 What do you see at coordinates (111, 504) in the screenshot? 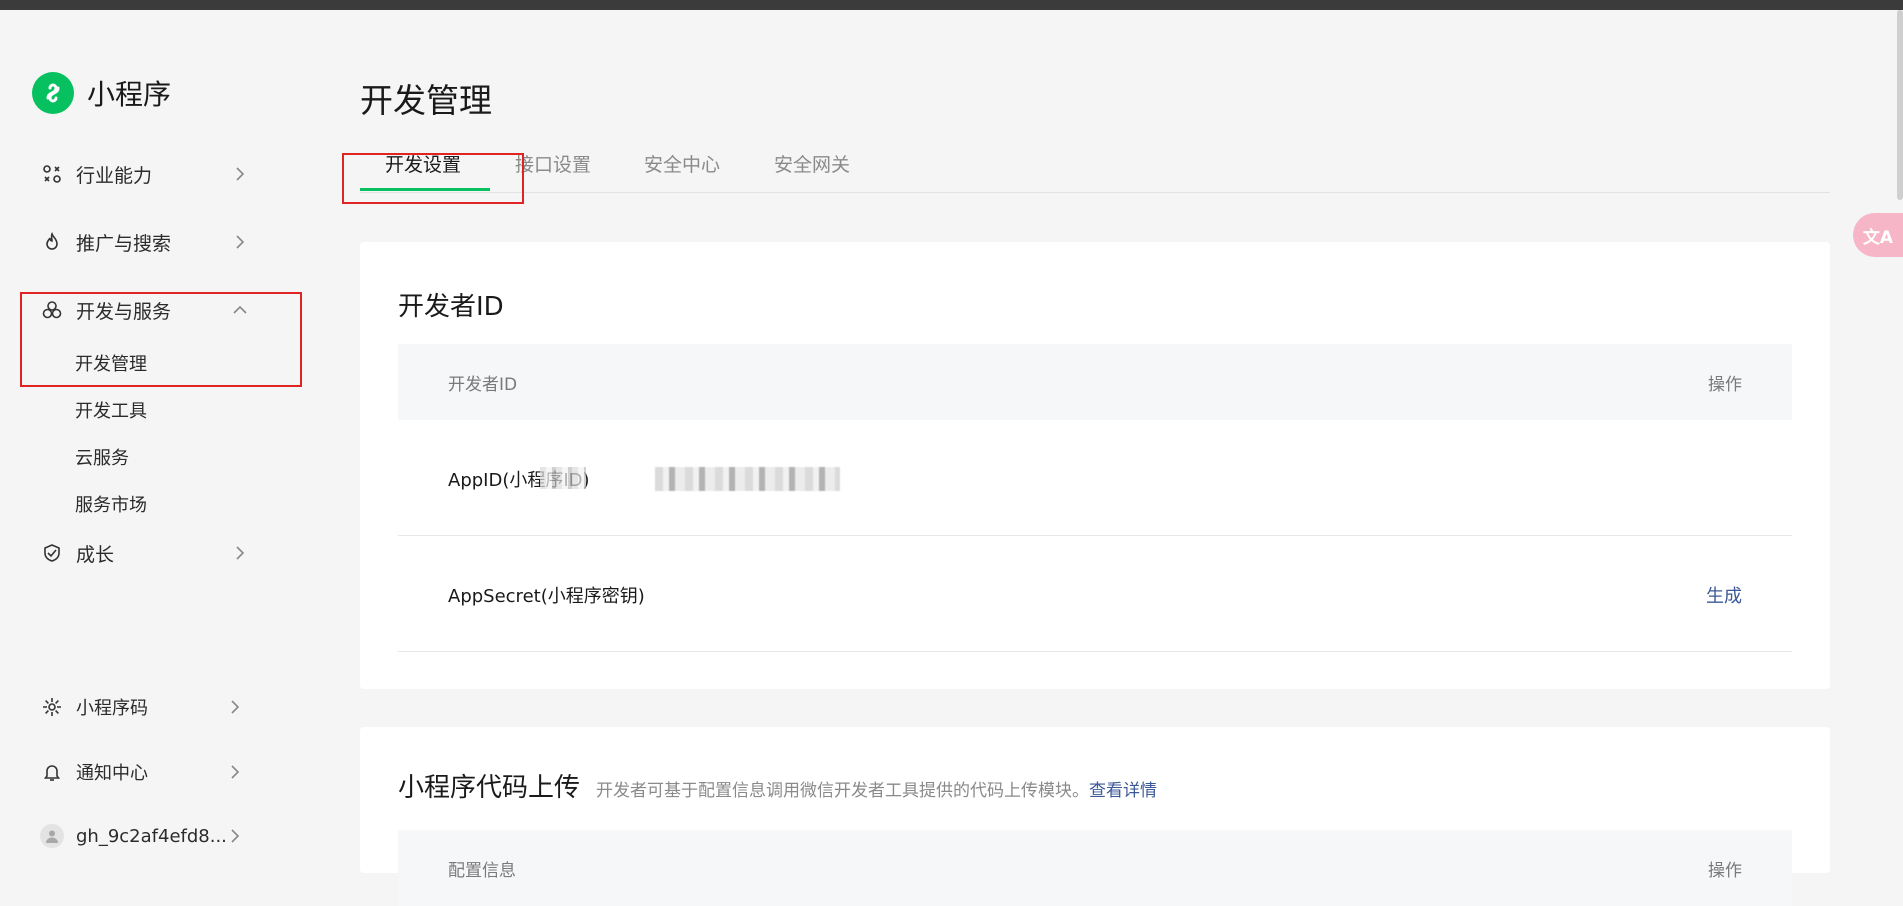
I see `sidebar-subitem-market: 服务市场` at bounding box center [111, 504].